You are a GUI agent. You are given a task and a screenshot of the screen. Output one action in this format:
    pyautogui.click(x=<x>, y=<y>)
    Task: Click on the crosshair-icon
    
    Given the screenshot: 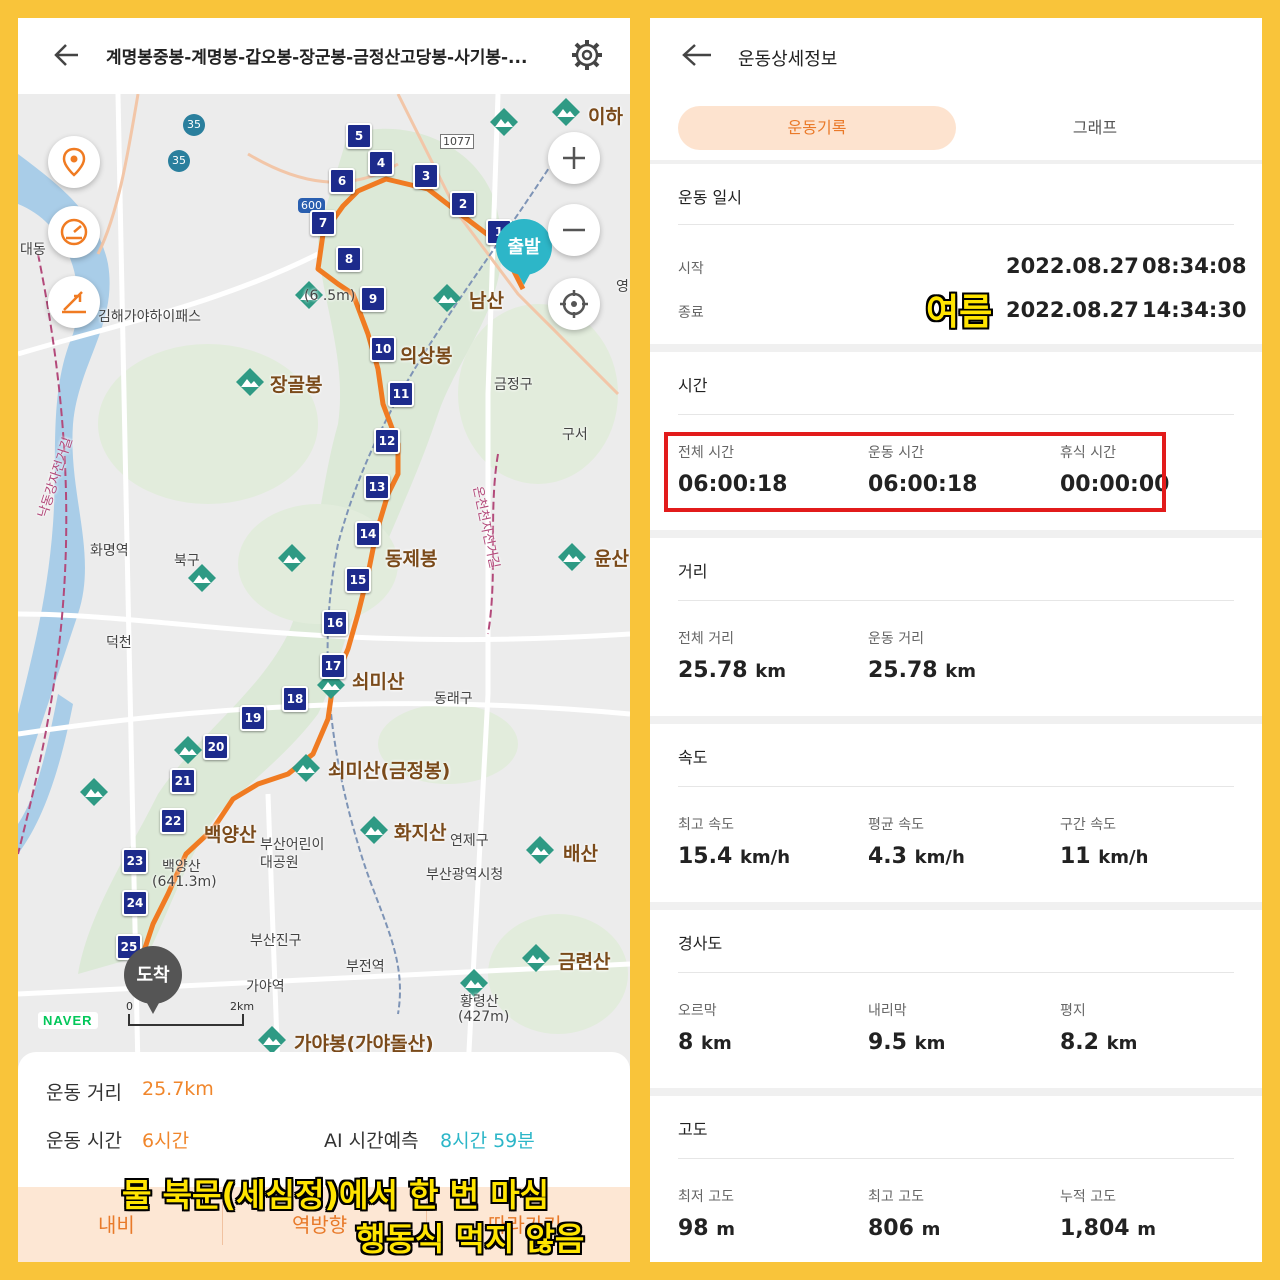 What is the action you would take?
    pyautogui.click(x=574, y=304)
    